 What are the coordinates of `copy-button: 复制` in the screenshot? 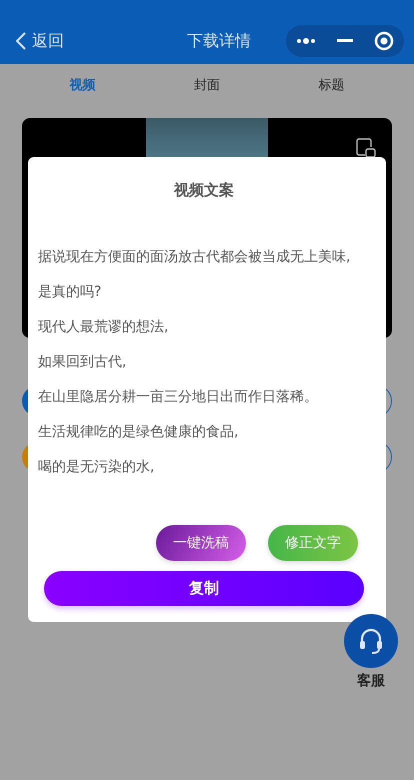 It's located at (204, 588).